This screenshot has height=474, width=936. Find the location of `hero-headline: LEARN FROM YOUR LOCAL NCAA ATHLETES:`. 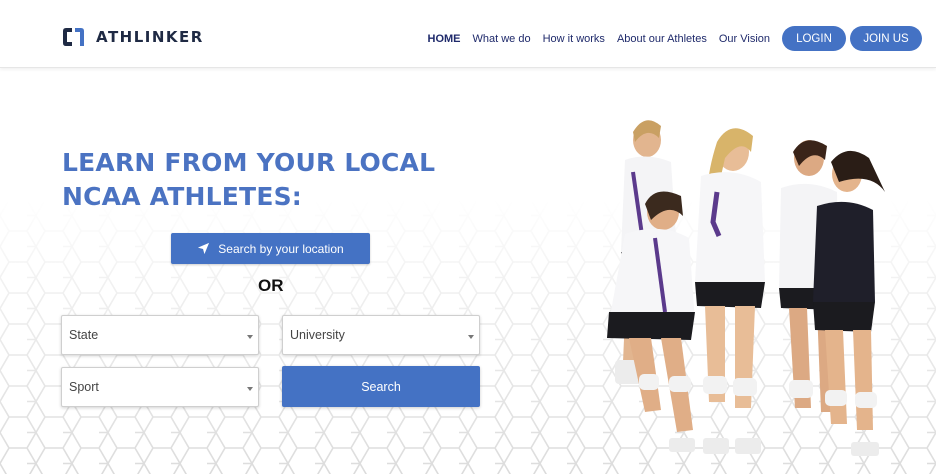

hero-headline: LEARN FROM YOUR LOCAL NCAA ATHLETES: is located at coordinates (249, 179).